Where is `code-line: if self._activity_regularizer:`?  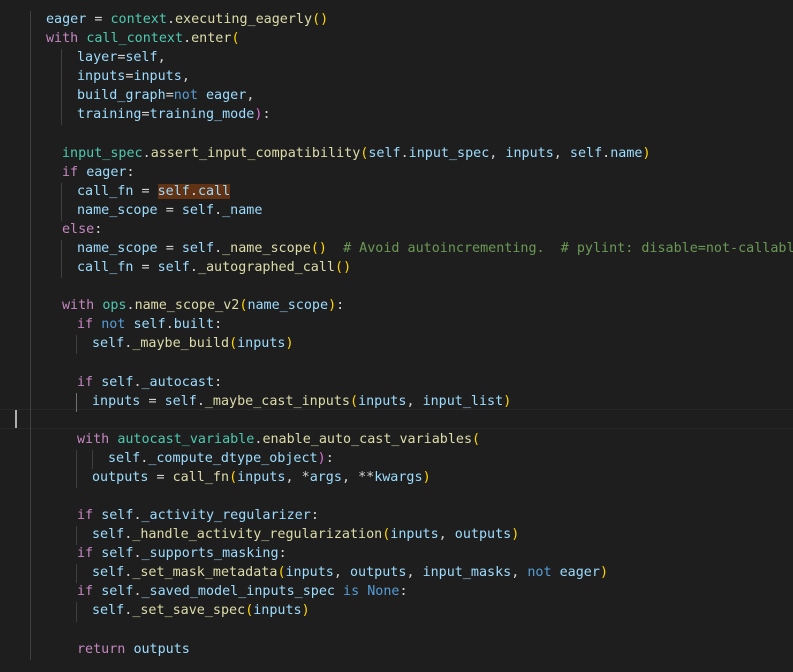
code-line: if self._activity_regularizer: is located at coordinates (396, 515).